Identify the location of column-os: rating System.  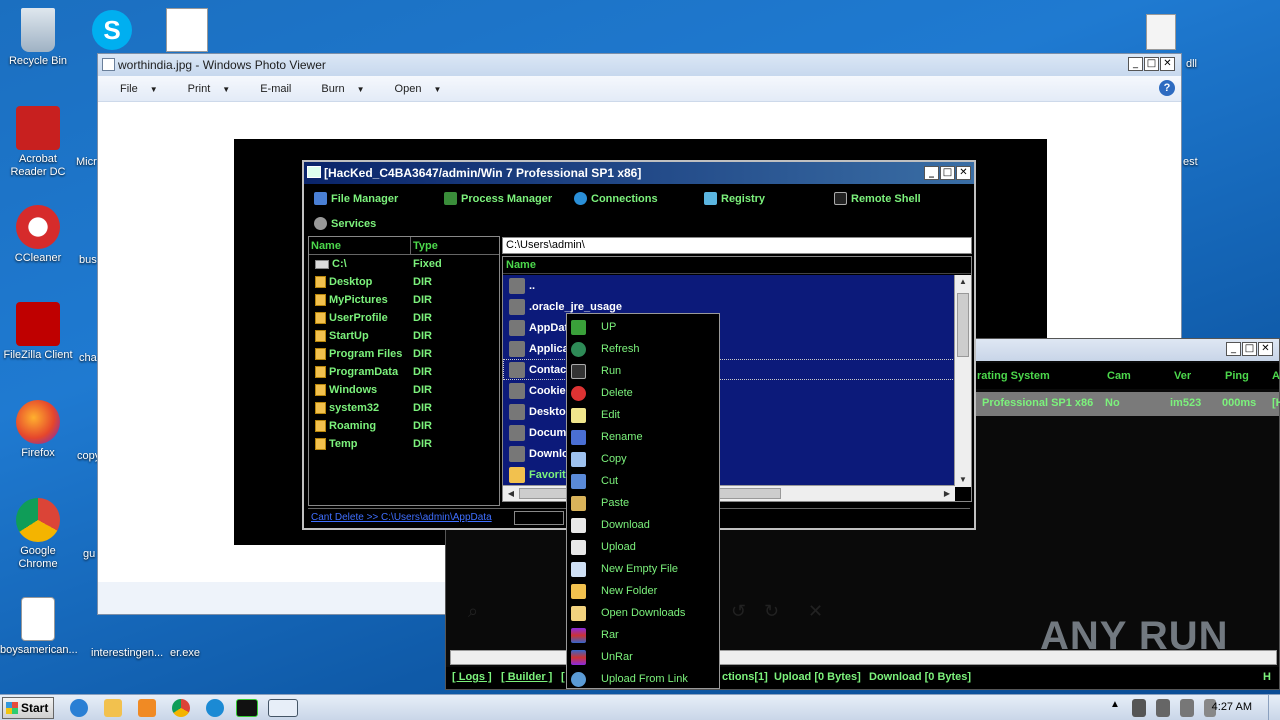
(1013, 376).